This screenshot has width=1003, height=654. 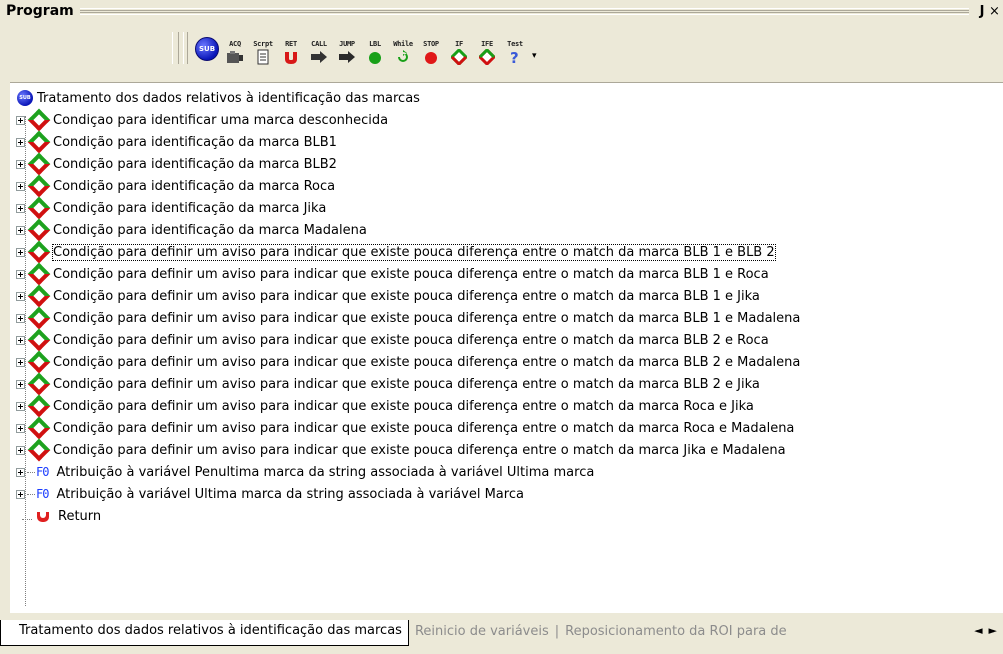 What do you see at coordinates (80, 516) in the screenshot?
I see `tree-row-label: Return` at bounding box center [80, 516].